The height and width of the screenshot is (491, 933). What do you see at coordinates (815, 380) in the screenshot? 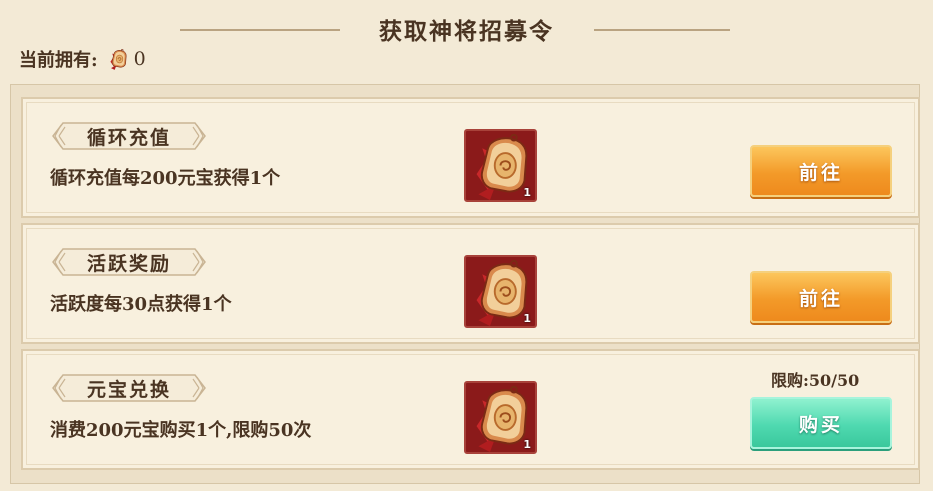
I see `purchase-limit-text: 限购:50/50` at bounding box center [815, 380].